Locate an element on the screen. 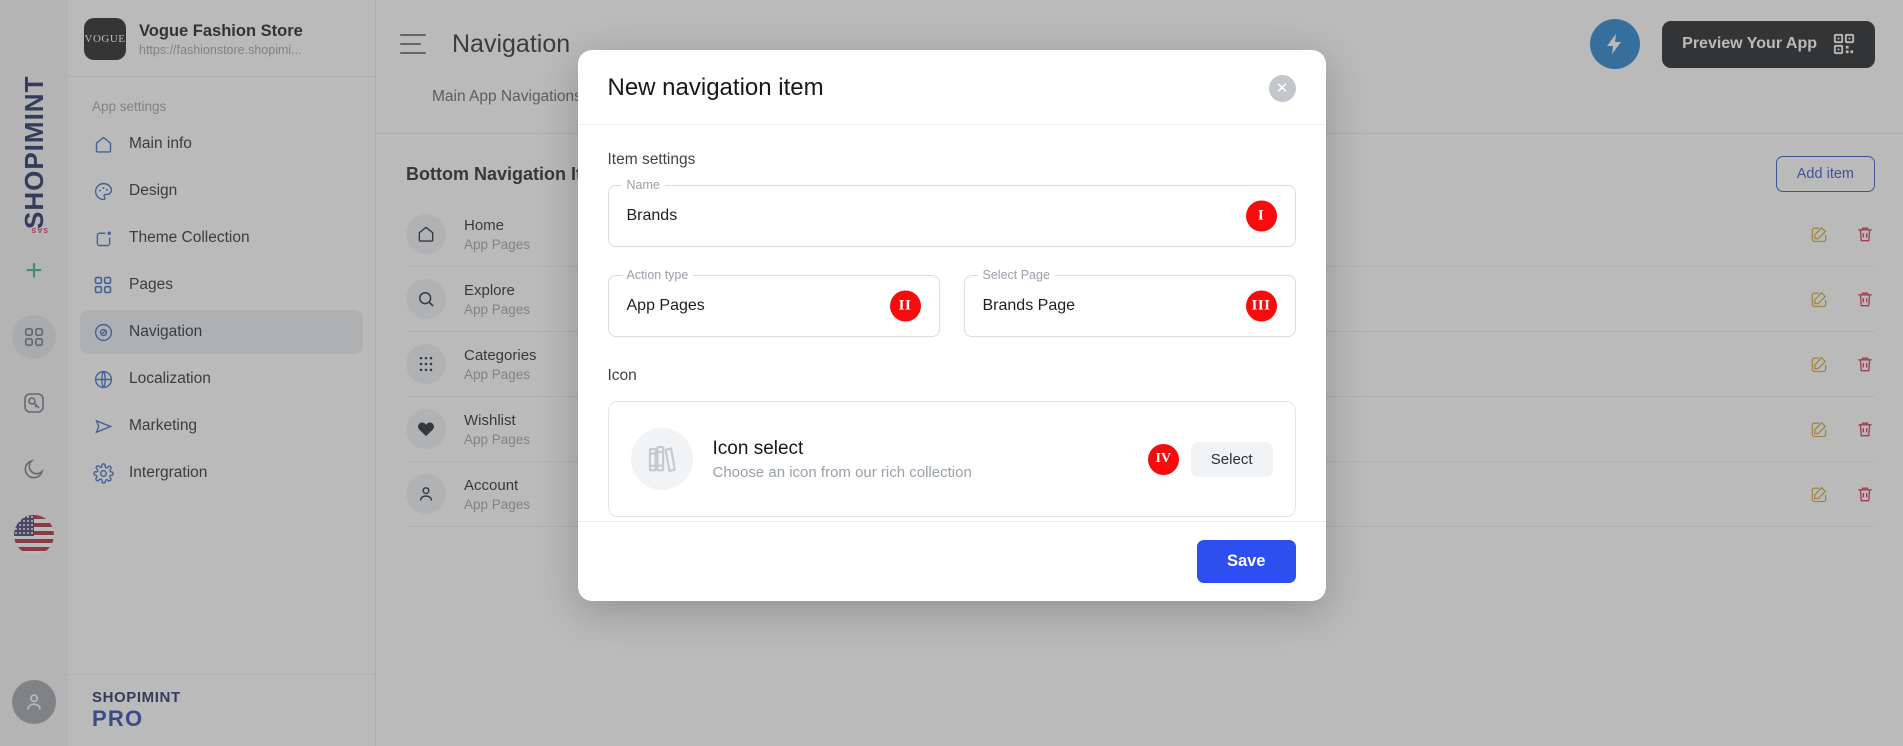  close-icon: ✕ is located at coordinates (1282, 88).